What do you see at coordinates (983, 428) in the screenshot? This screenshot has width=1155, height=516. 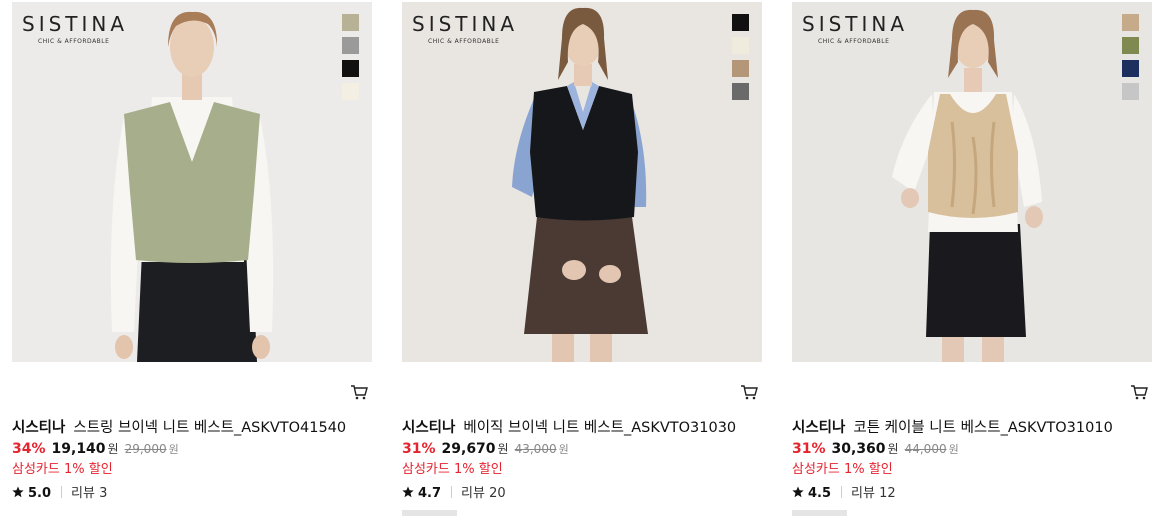 I see `product-name: 코튼 케이블 니트 베스트_ASKVTO31010` at bounding box center [983, 428].